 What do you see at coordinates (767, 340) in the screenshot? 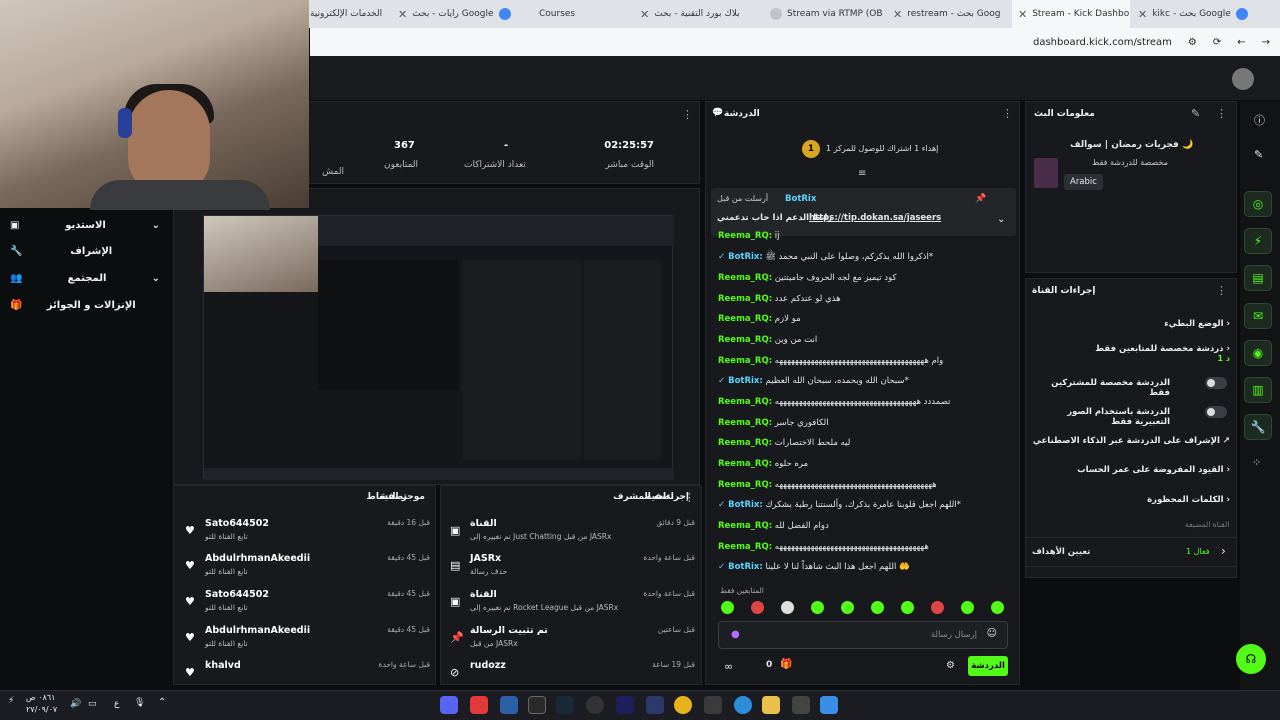
I see `chat-message: Reema_RQ: انت من وين` at bounding box center [767, 340].